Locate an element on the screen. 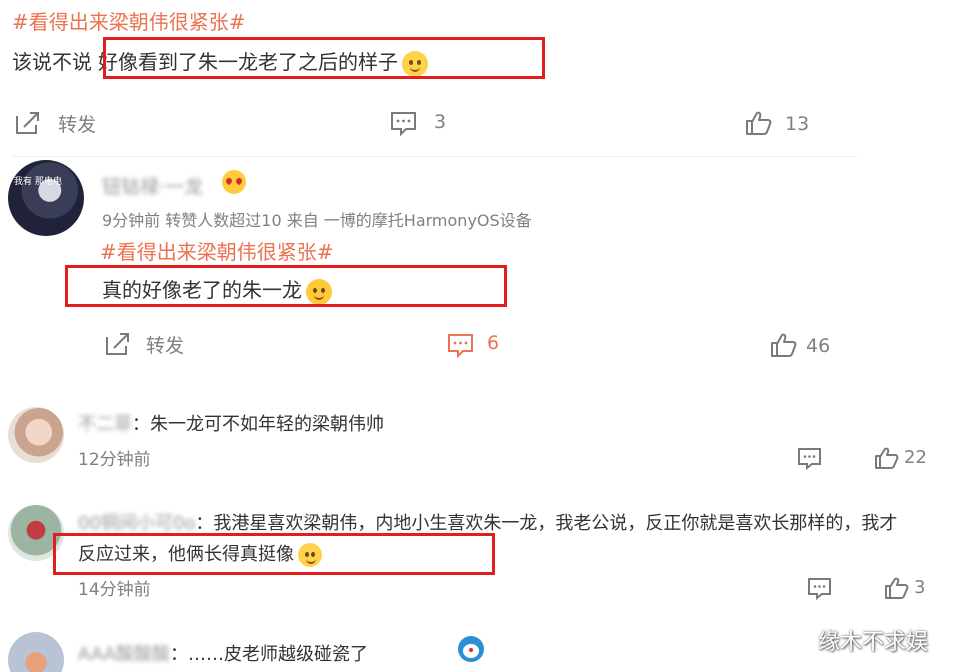 This screenshot has height=672, width=975. comment-username: AAA酸酸酸 is located at coordinates (124, 654).